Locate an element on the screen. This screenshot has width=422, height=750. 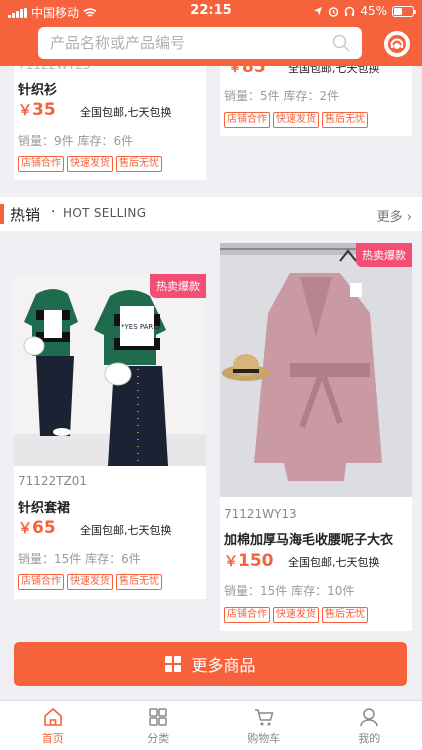
home-icon is located at coordinates (52, 716).